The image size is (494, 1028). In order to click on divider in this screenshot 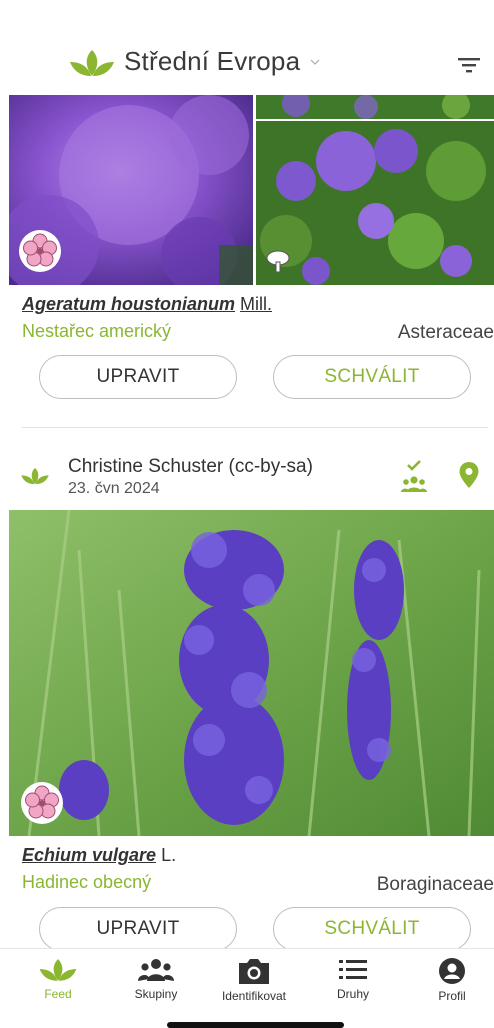, I will do `click(255, 427)`.